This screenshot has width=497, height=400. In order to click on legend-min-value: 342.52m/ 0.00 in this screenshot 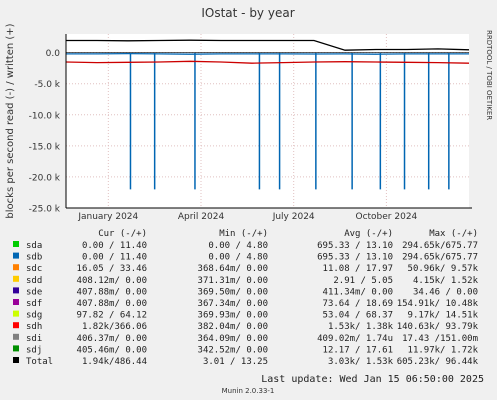, I will do `click(233, 350)`.